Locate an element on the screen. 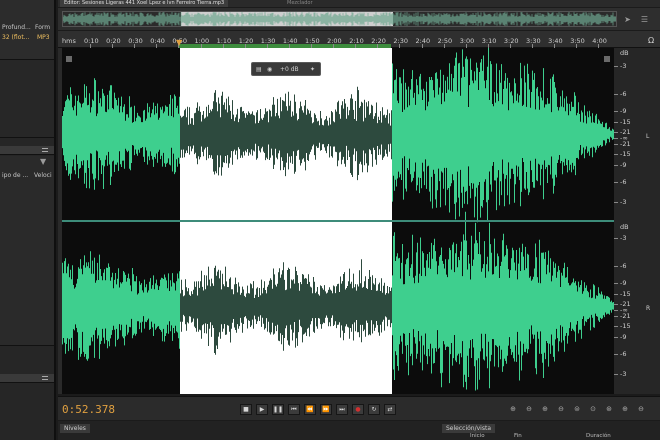 Image resolution: width=660 pixels, height=440 pixels. zoom-in-time-icon: ⊕ is located at coordinates (545, 409).